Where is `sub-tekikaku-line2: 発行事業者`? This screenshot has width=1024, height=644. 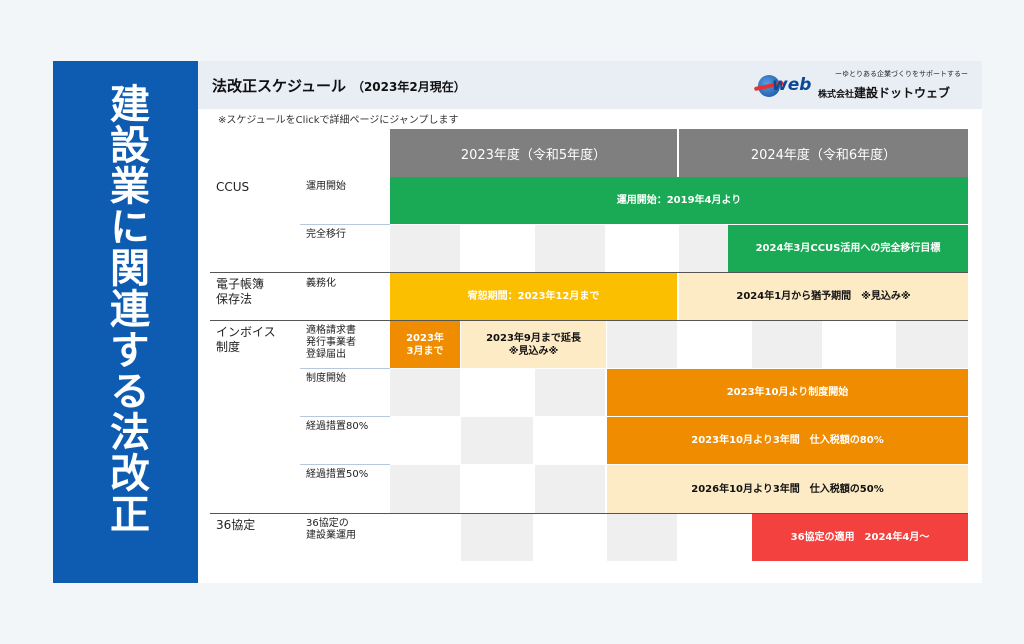 sub-tekikaku-line2: 発行事業者 is located at coordinates (331, 342).